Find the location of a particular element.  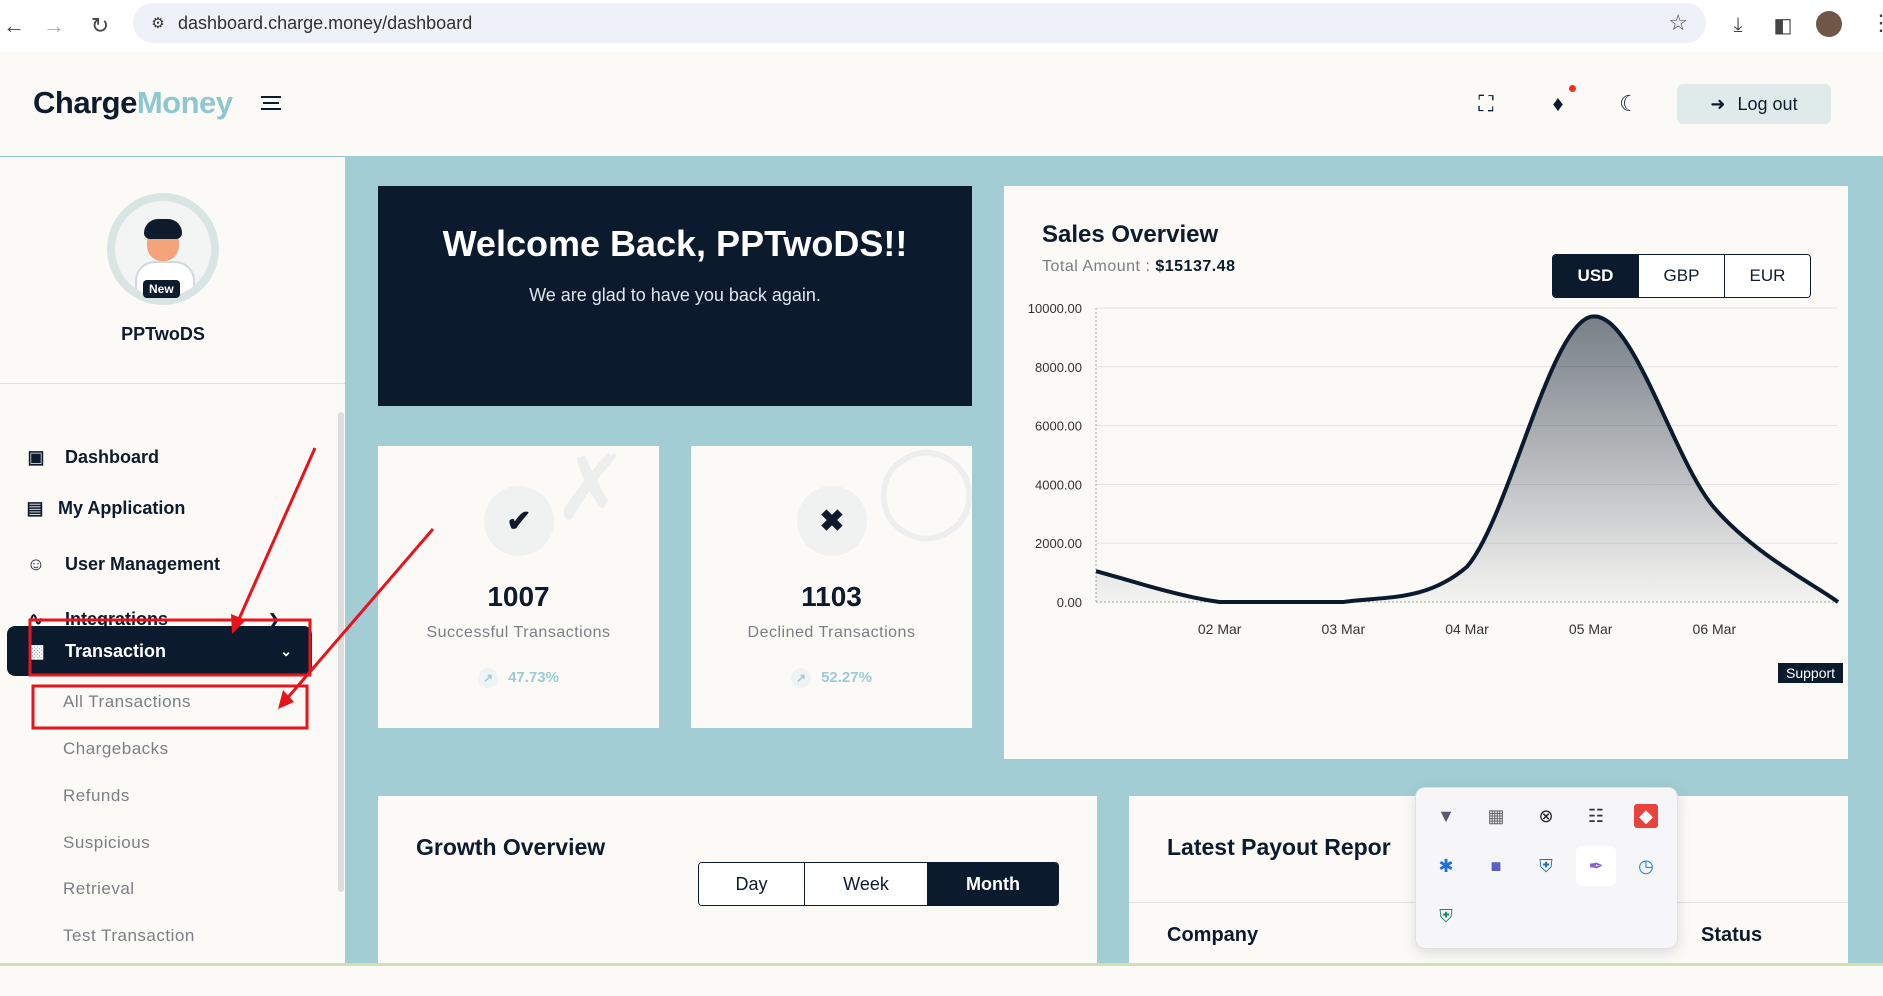

stat-label: Successful Transactions is located at coordinates (518, 633).